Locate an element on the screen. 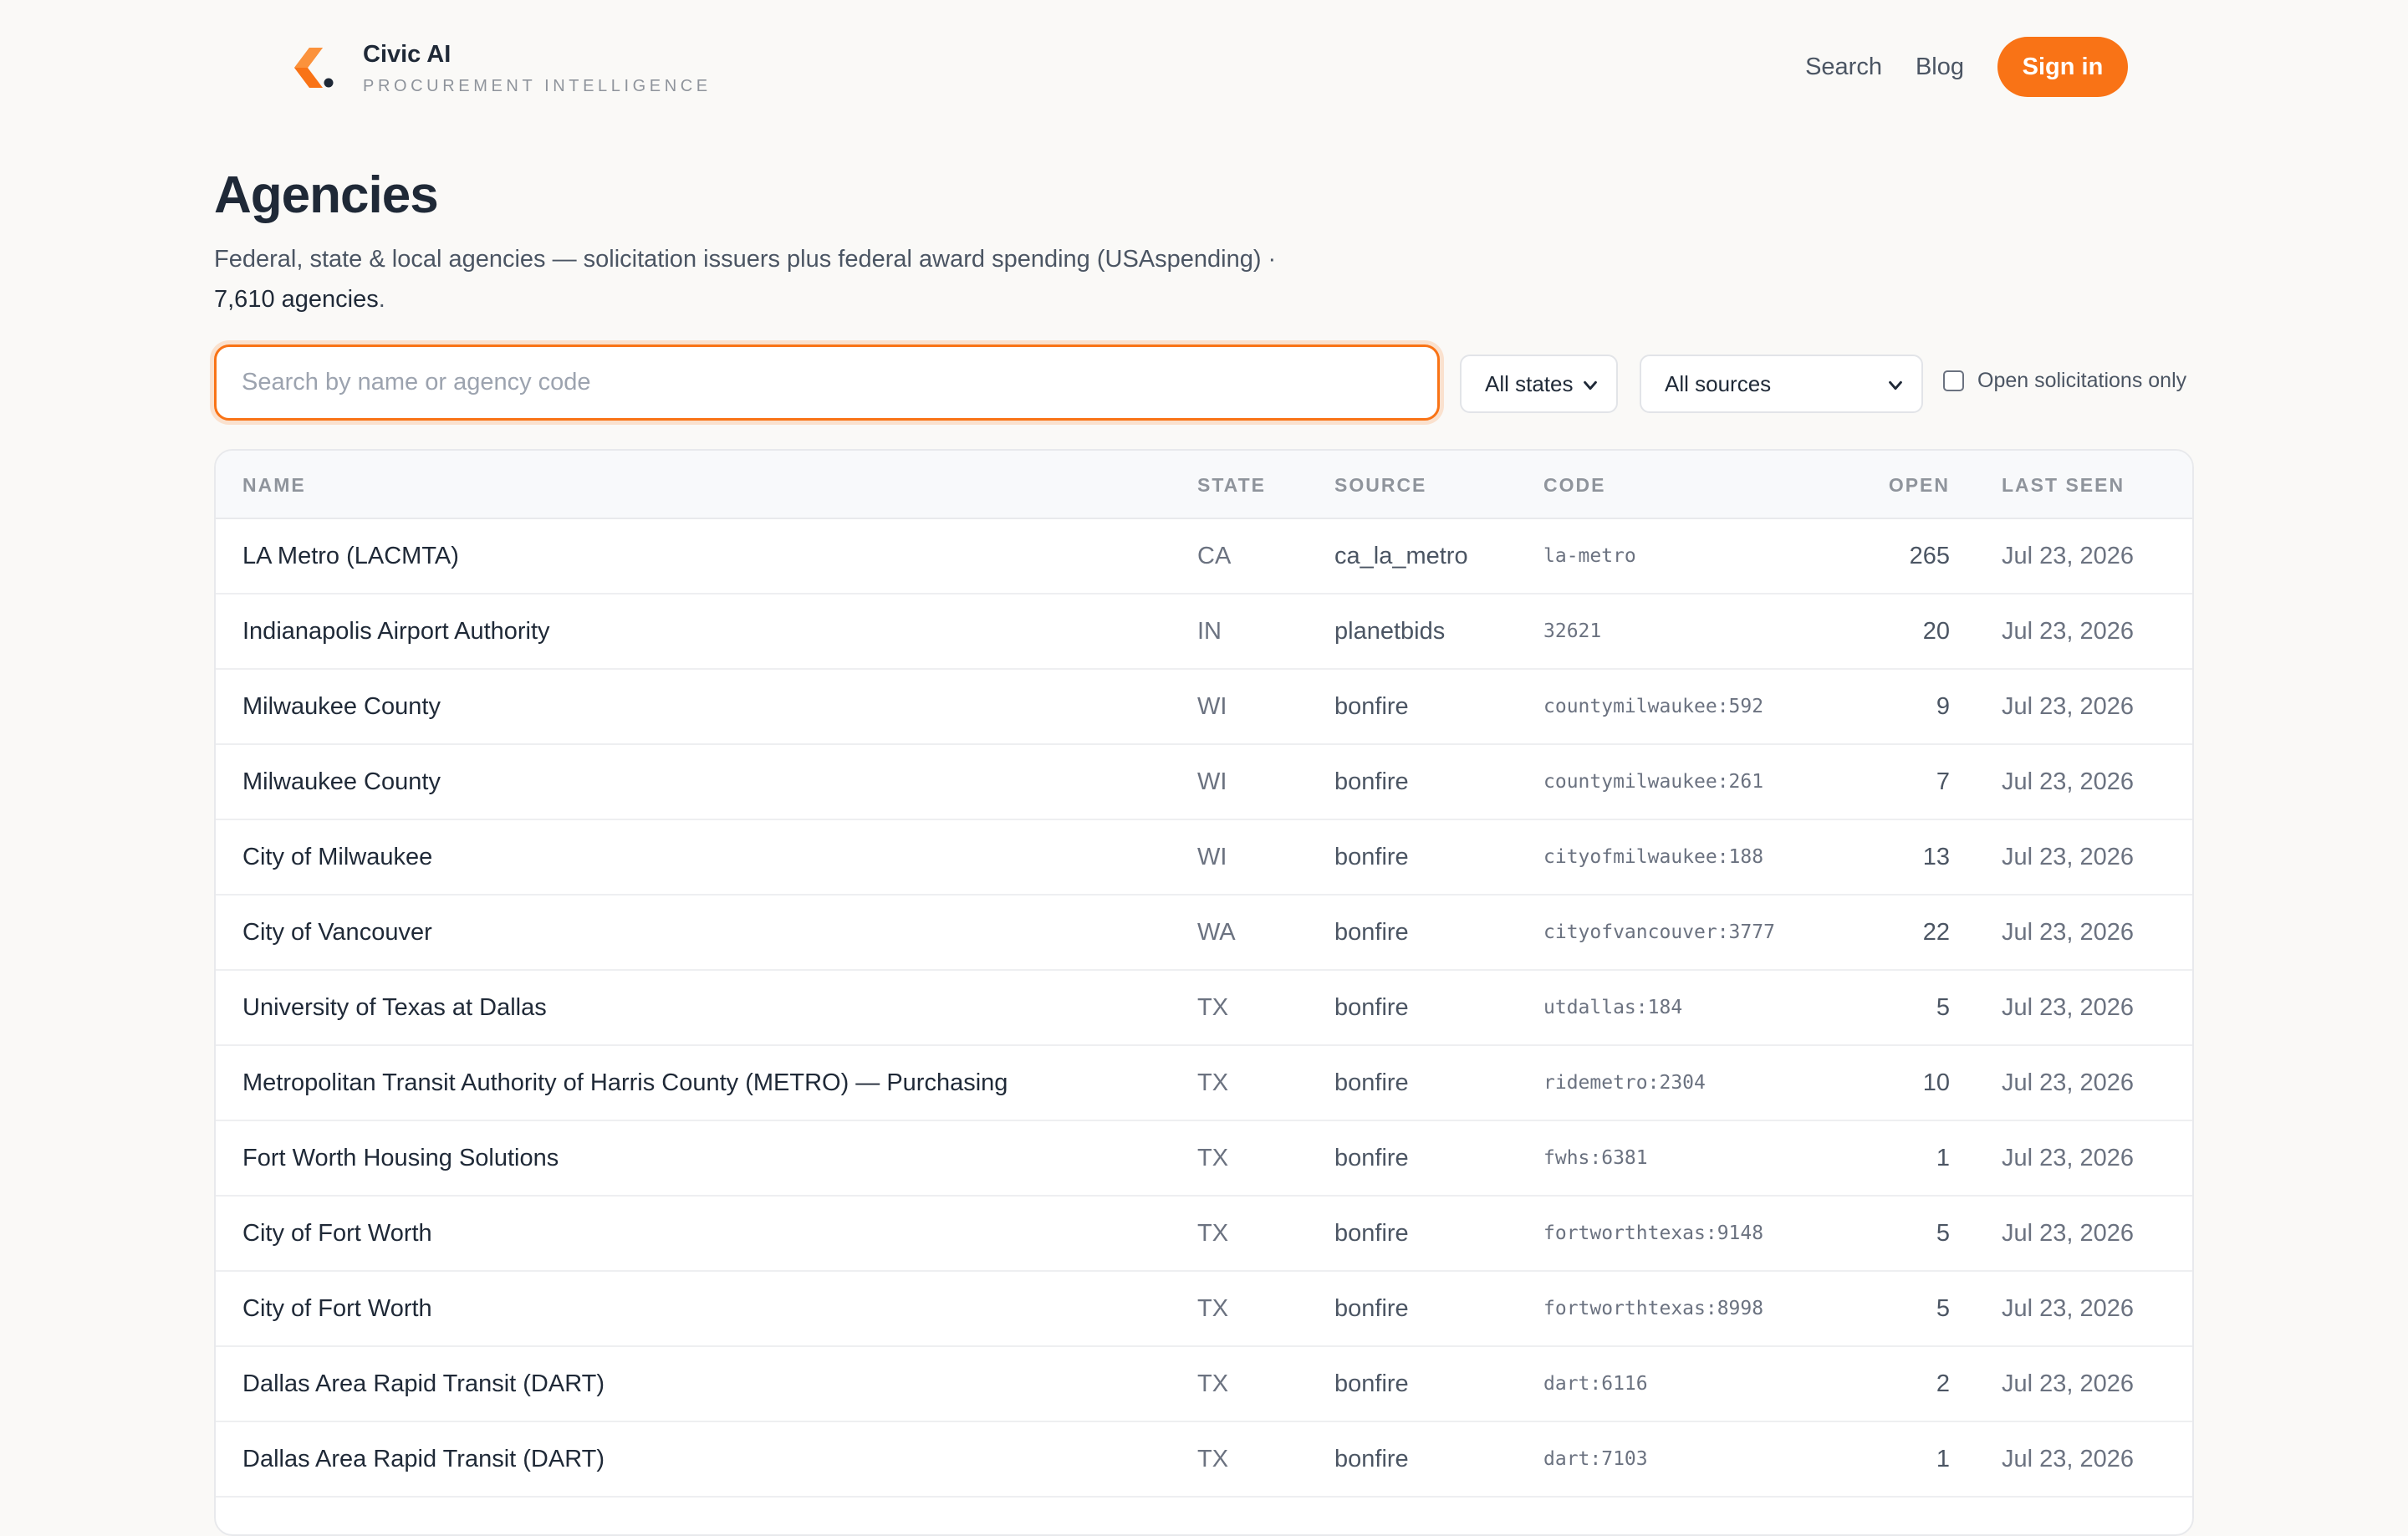 The height and width of the screenshot is (1536, 2408). table-header: NAME STATE SOURCE CODE OPEN LAST SEEN is located at coordinates (1204, 485).